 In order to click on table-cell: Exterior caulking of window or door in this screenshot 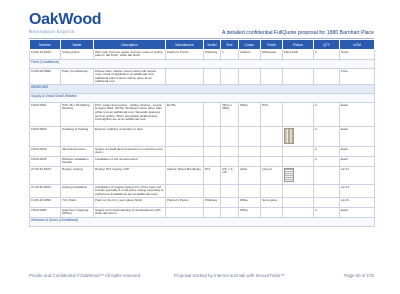, I will do `click(129, 137)`.